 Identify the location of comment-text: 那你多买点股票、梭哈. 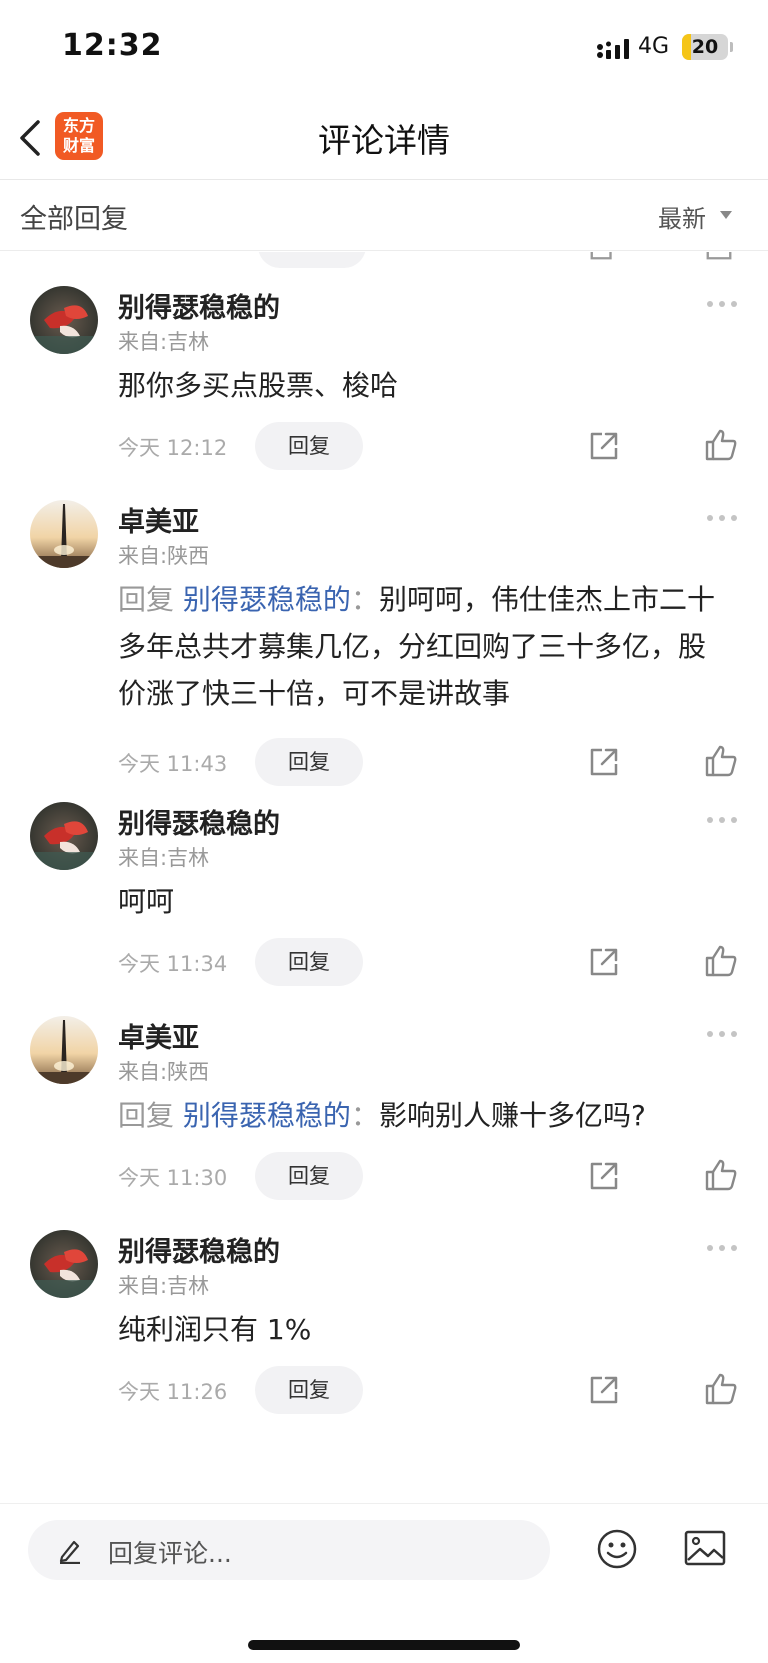
(425, 385).